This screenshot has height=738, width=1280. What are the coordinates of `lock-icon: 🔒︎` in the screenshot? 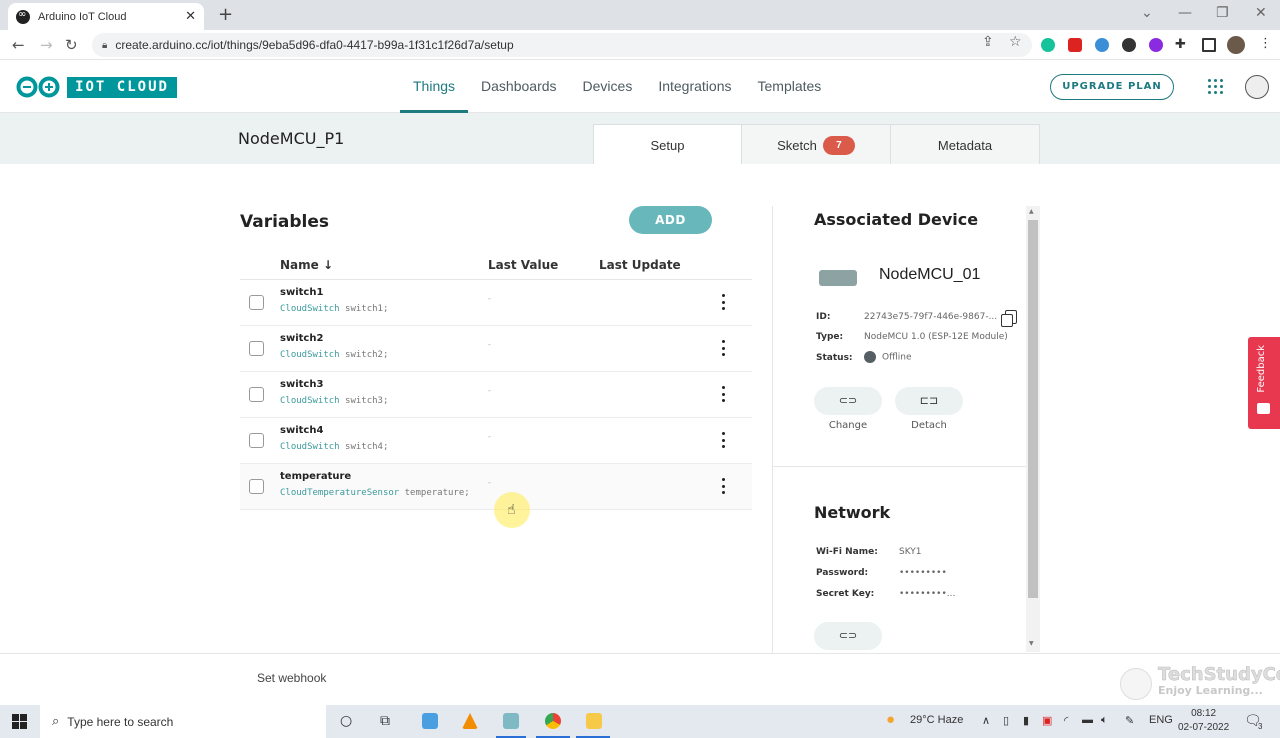 It's located at (105, 45).